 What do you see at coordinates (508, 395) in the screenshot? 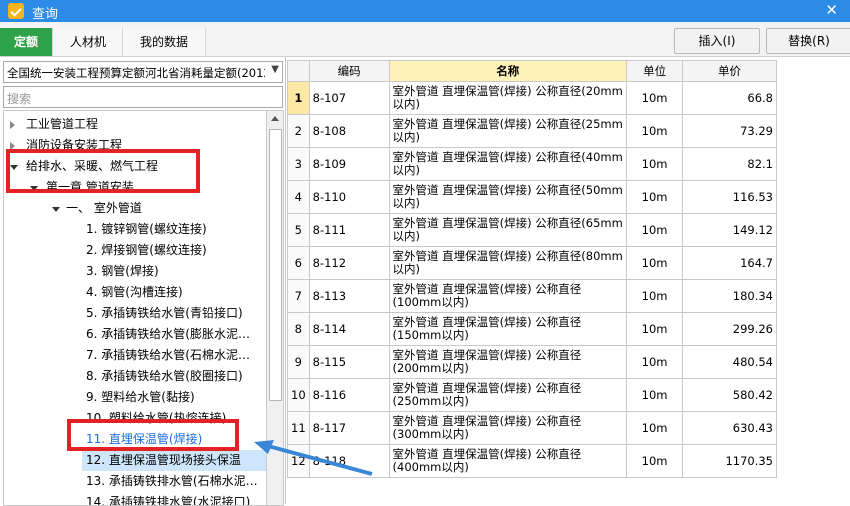
I see `cell-name: 室外管道 直埋保温管(焊接) 公称直径(250mm以内)` at bounding box center [508, 395].